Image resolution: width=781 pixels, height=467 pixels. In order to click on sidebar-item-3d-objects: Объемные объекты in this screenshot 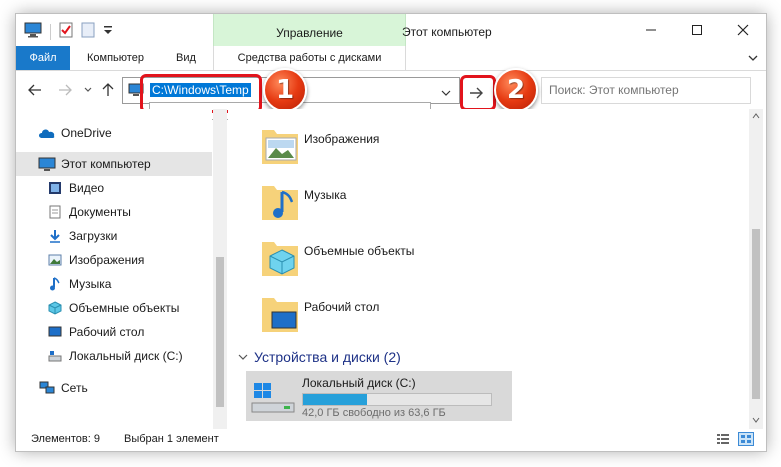, I will do `click(114, 308)`.